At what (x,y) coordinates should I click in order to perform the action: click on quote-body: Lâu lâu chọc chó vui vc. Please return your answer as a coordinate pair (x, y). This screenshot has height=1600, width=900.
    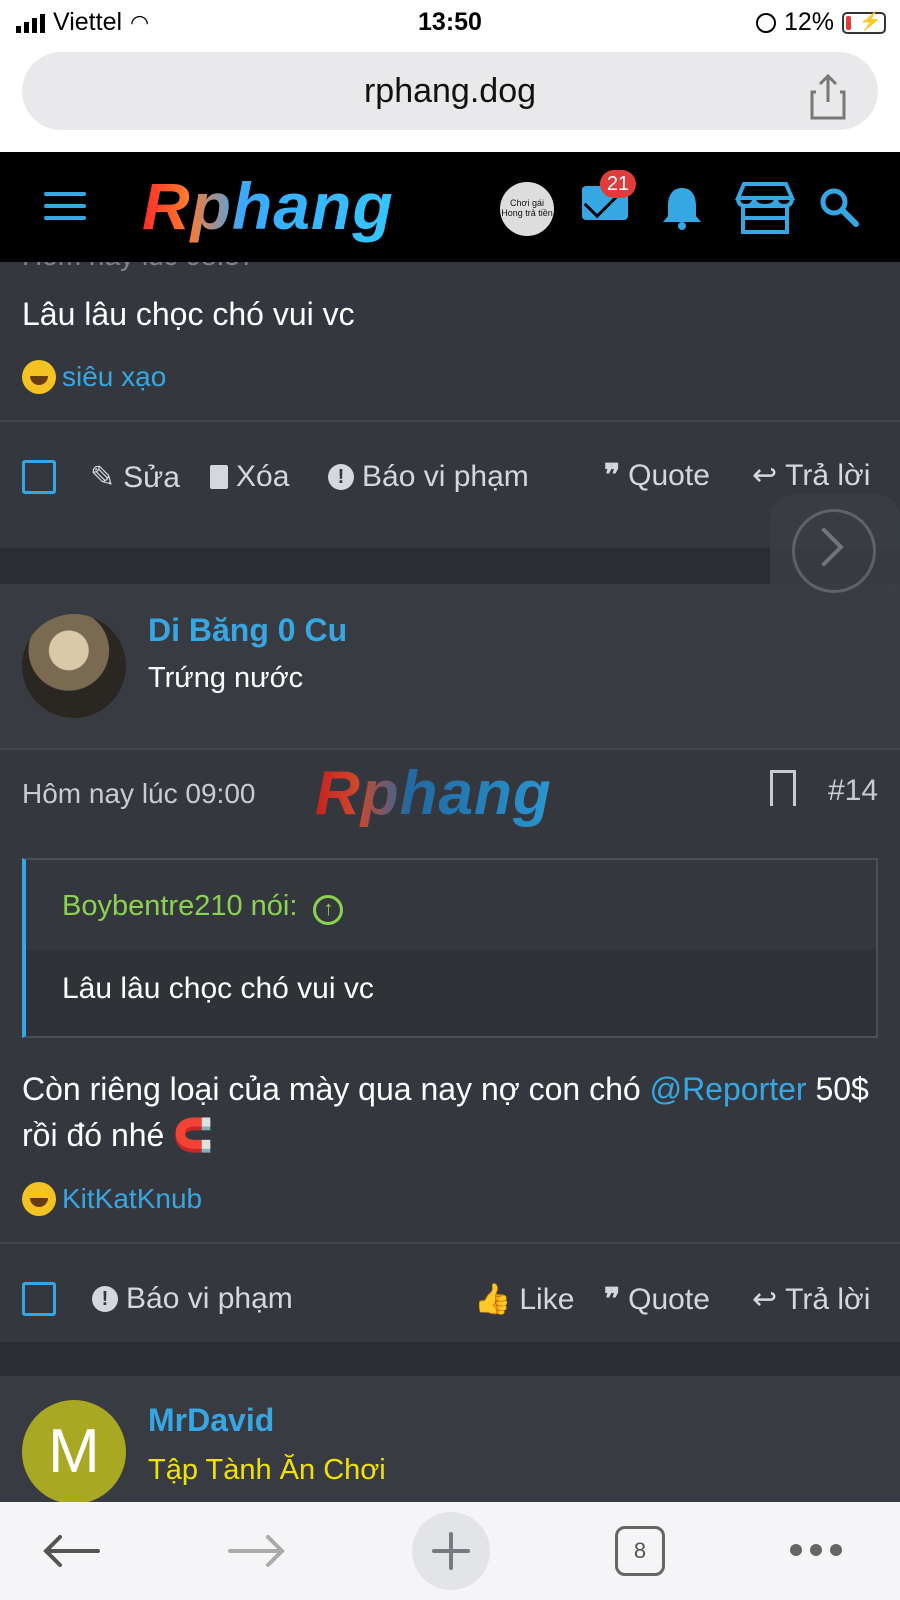
    Looking at the image, I should click on (451, 993).